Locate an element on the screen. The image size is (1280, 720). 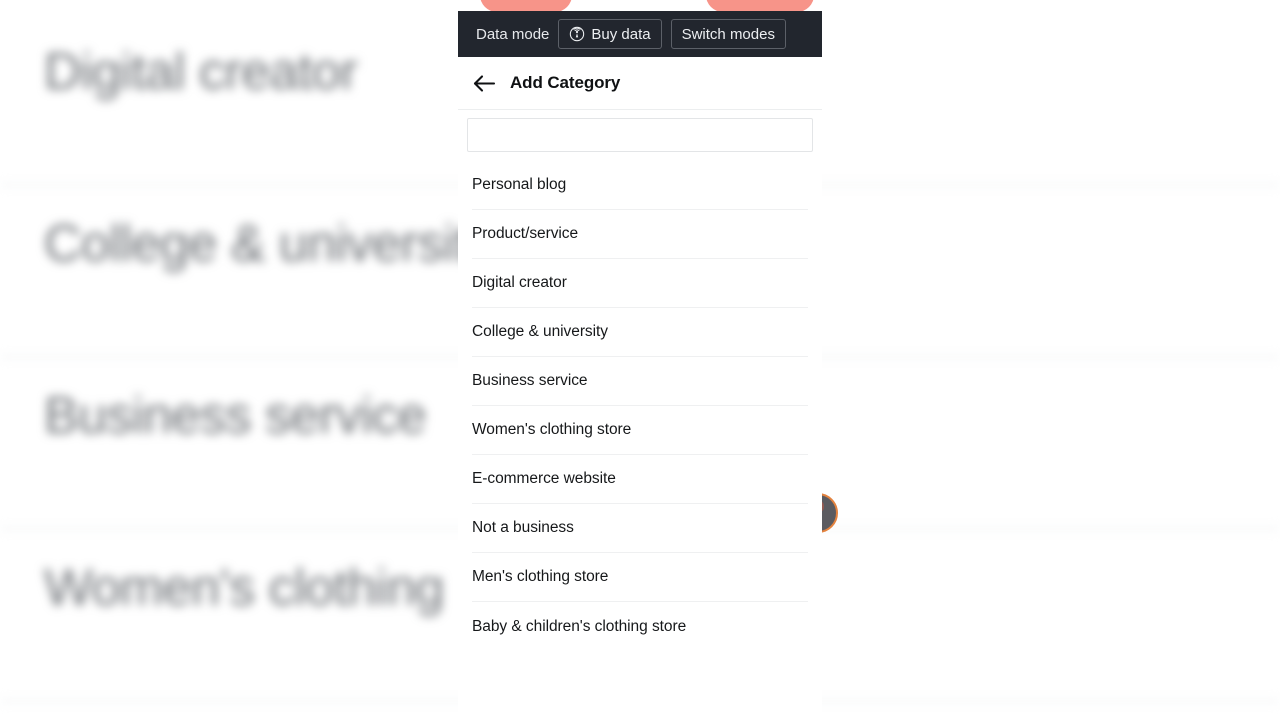
category-list-item: Product/service is located at coordinates (640, 234).